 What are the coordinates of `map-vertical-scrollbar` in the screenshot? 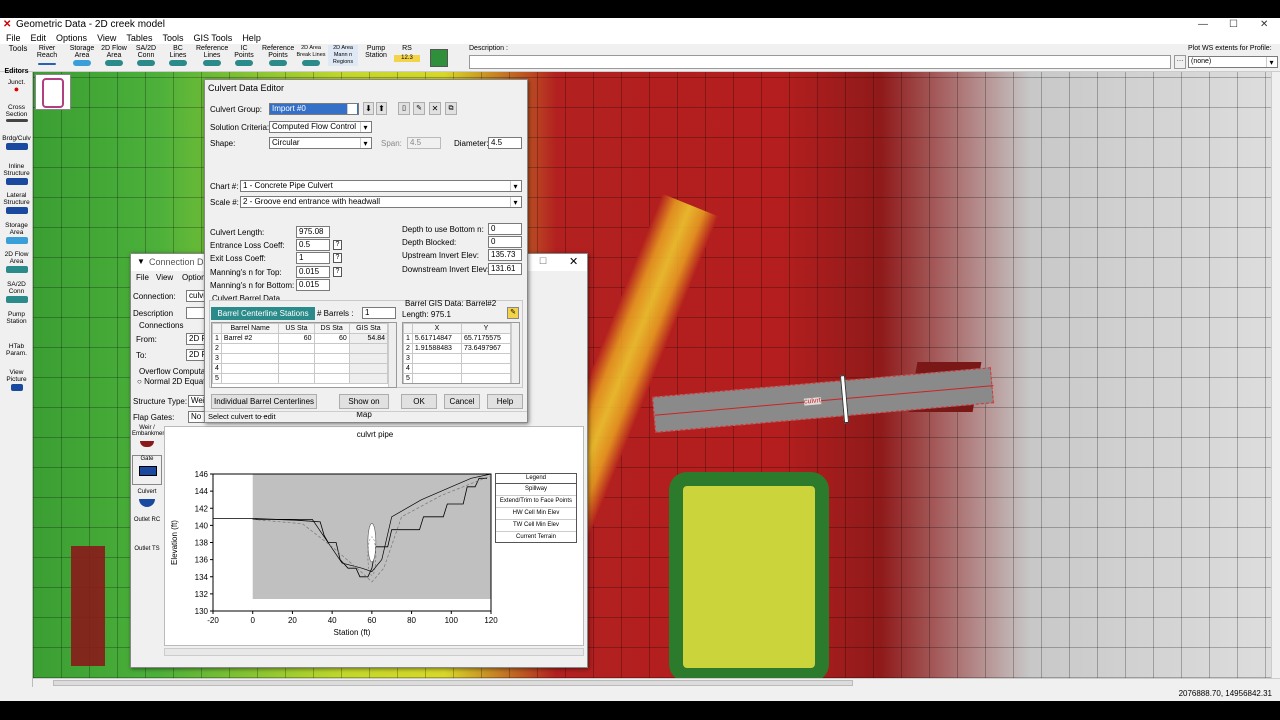 It's located at (1275, 375).